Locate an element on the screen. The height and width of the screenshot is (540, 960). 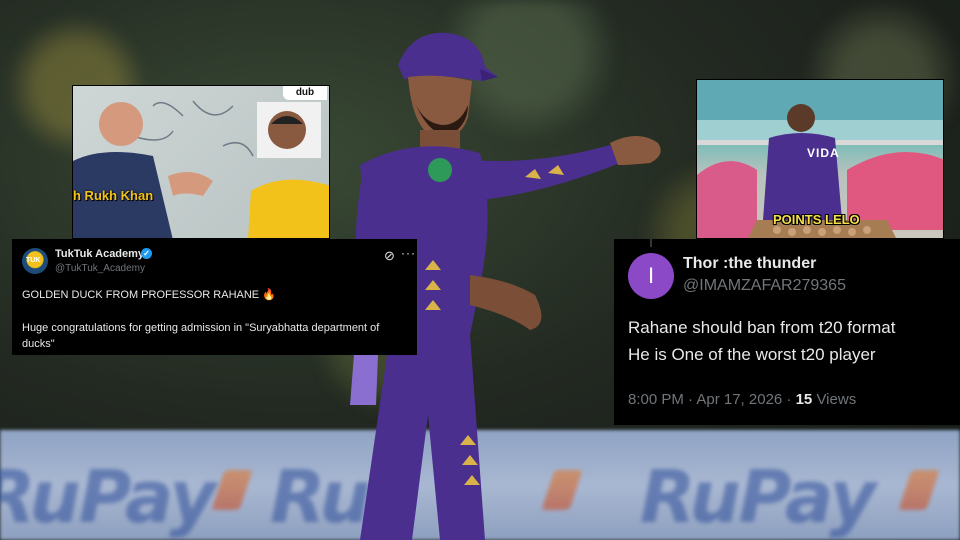
tweet-meta: 8:00 PM · Apr 17, 2026 · 15 Views is located at coordinates (742, 399).